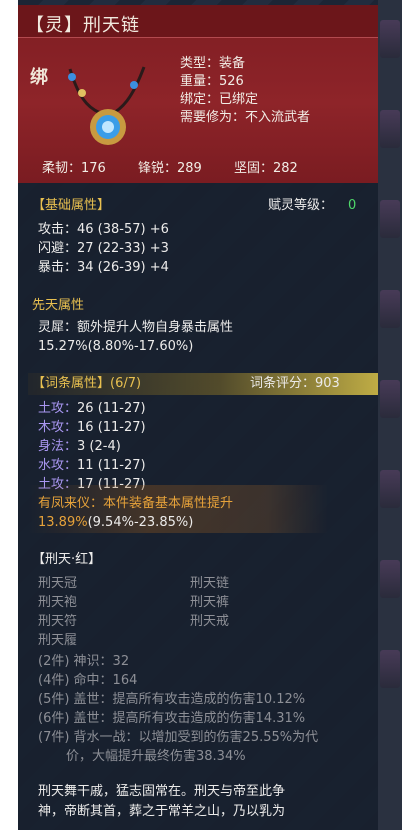  Describe the element at coordinates (140, 522) in the screenshot. I see `special-affix-range: (9.54%-23.85%)` at that location.